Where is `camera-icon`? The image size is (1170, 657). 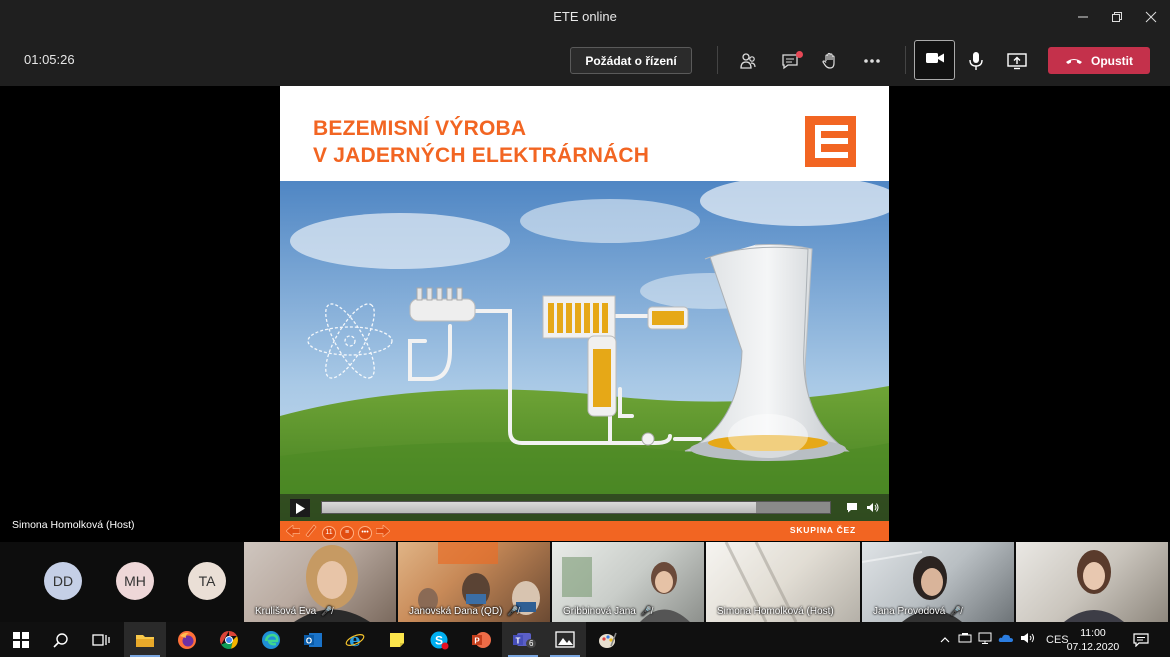 camera-icon is located at coordinates (935, 60).